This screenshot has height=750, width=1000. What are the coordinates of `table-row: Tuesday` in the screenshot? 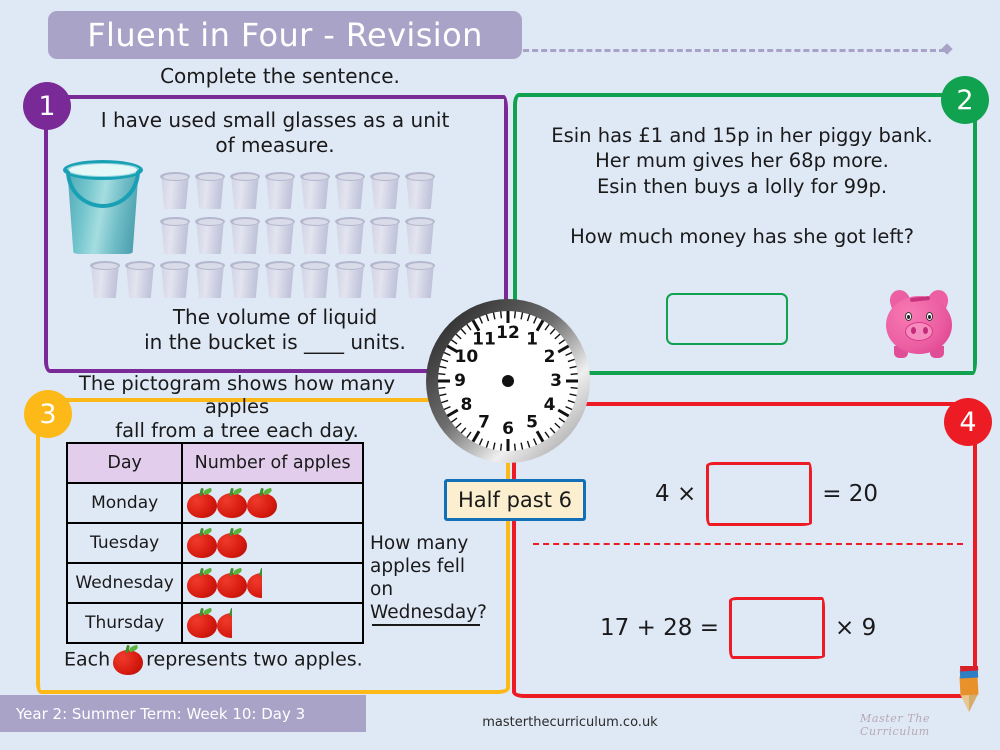 It's located at (214, 543).